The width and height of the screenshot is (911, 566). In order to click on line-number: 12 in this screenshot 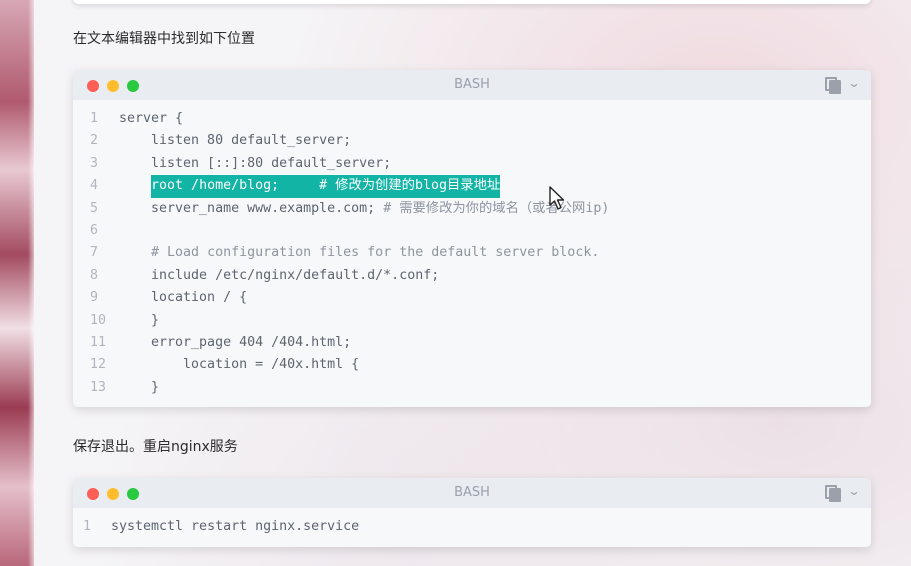, I will do `click(98, 365)`.